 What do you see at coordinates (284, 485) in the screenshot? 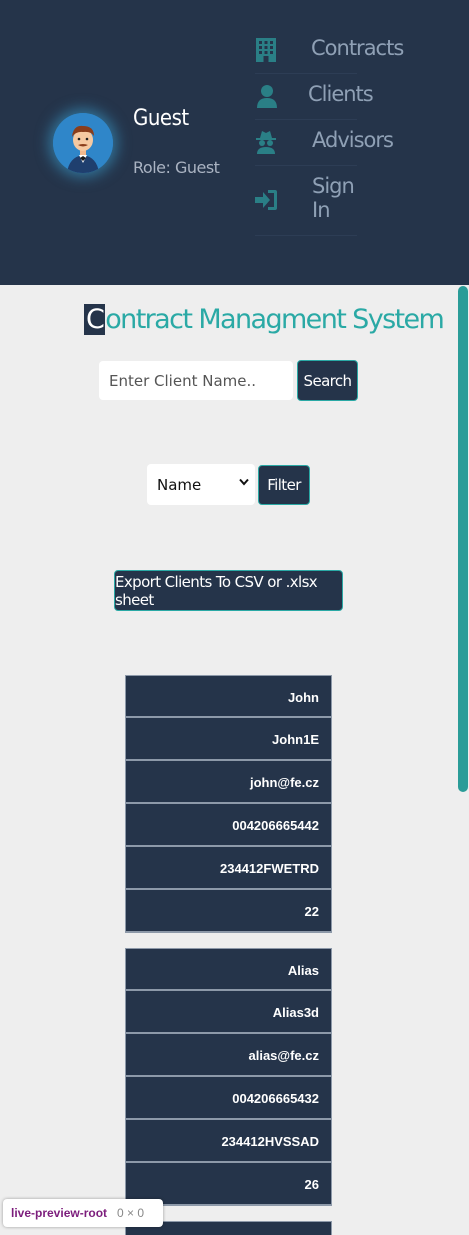
I see `filter-button: Filter` at bounding box center [284, 485].